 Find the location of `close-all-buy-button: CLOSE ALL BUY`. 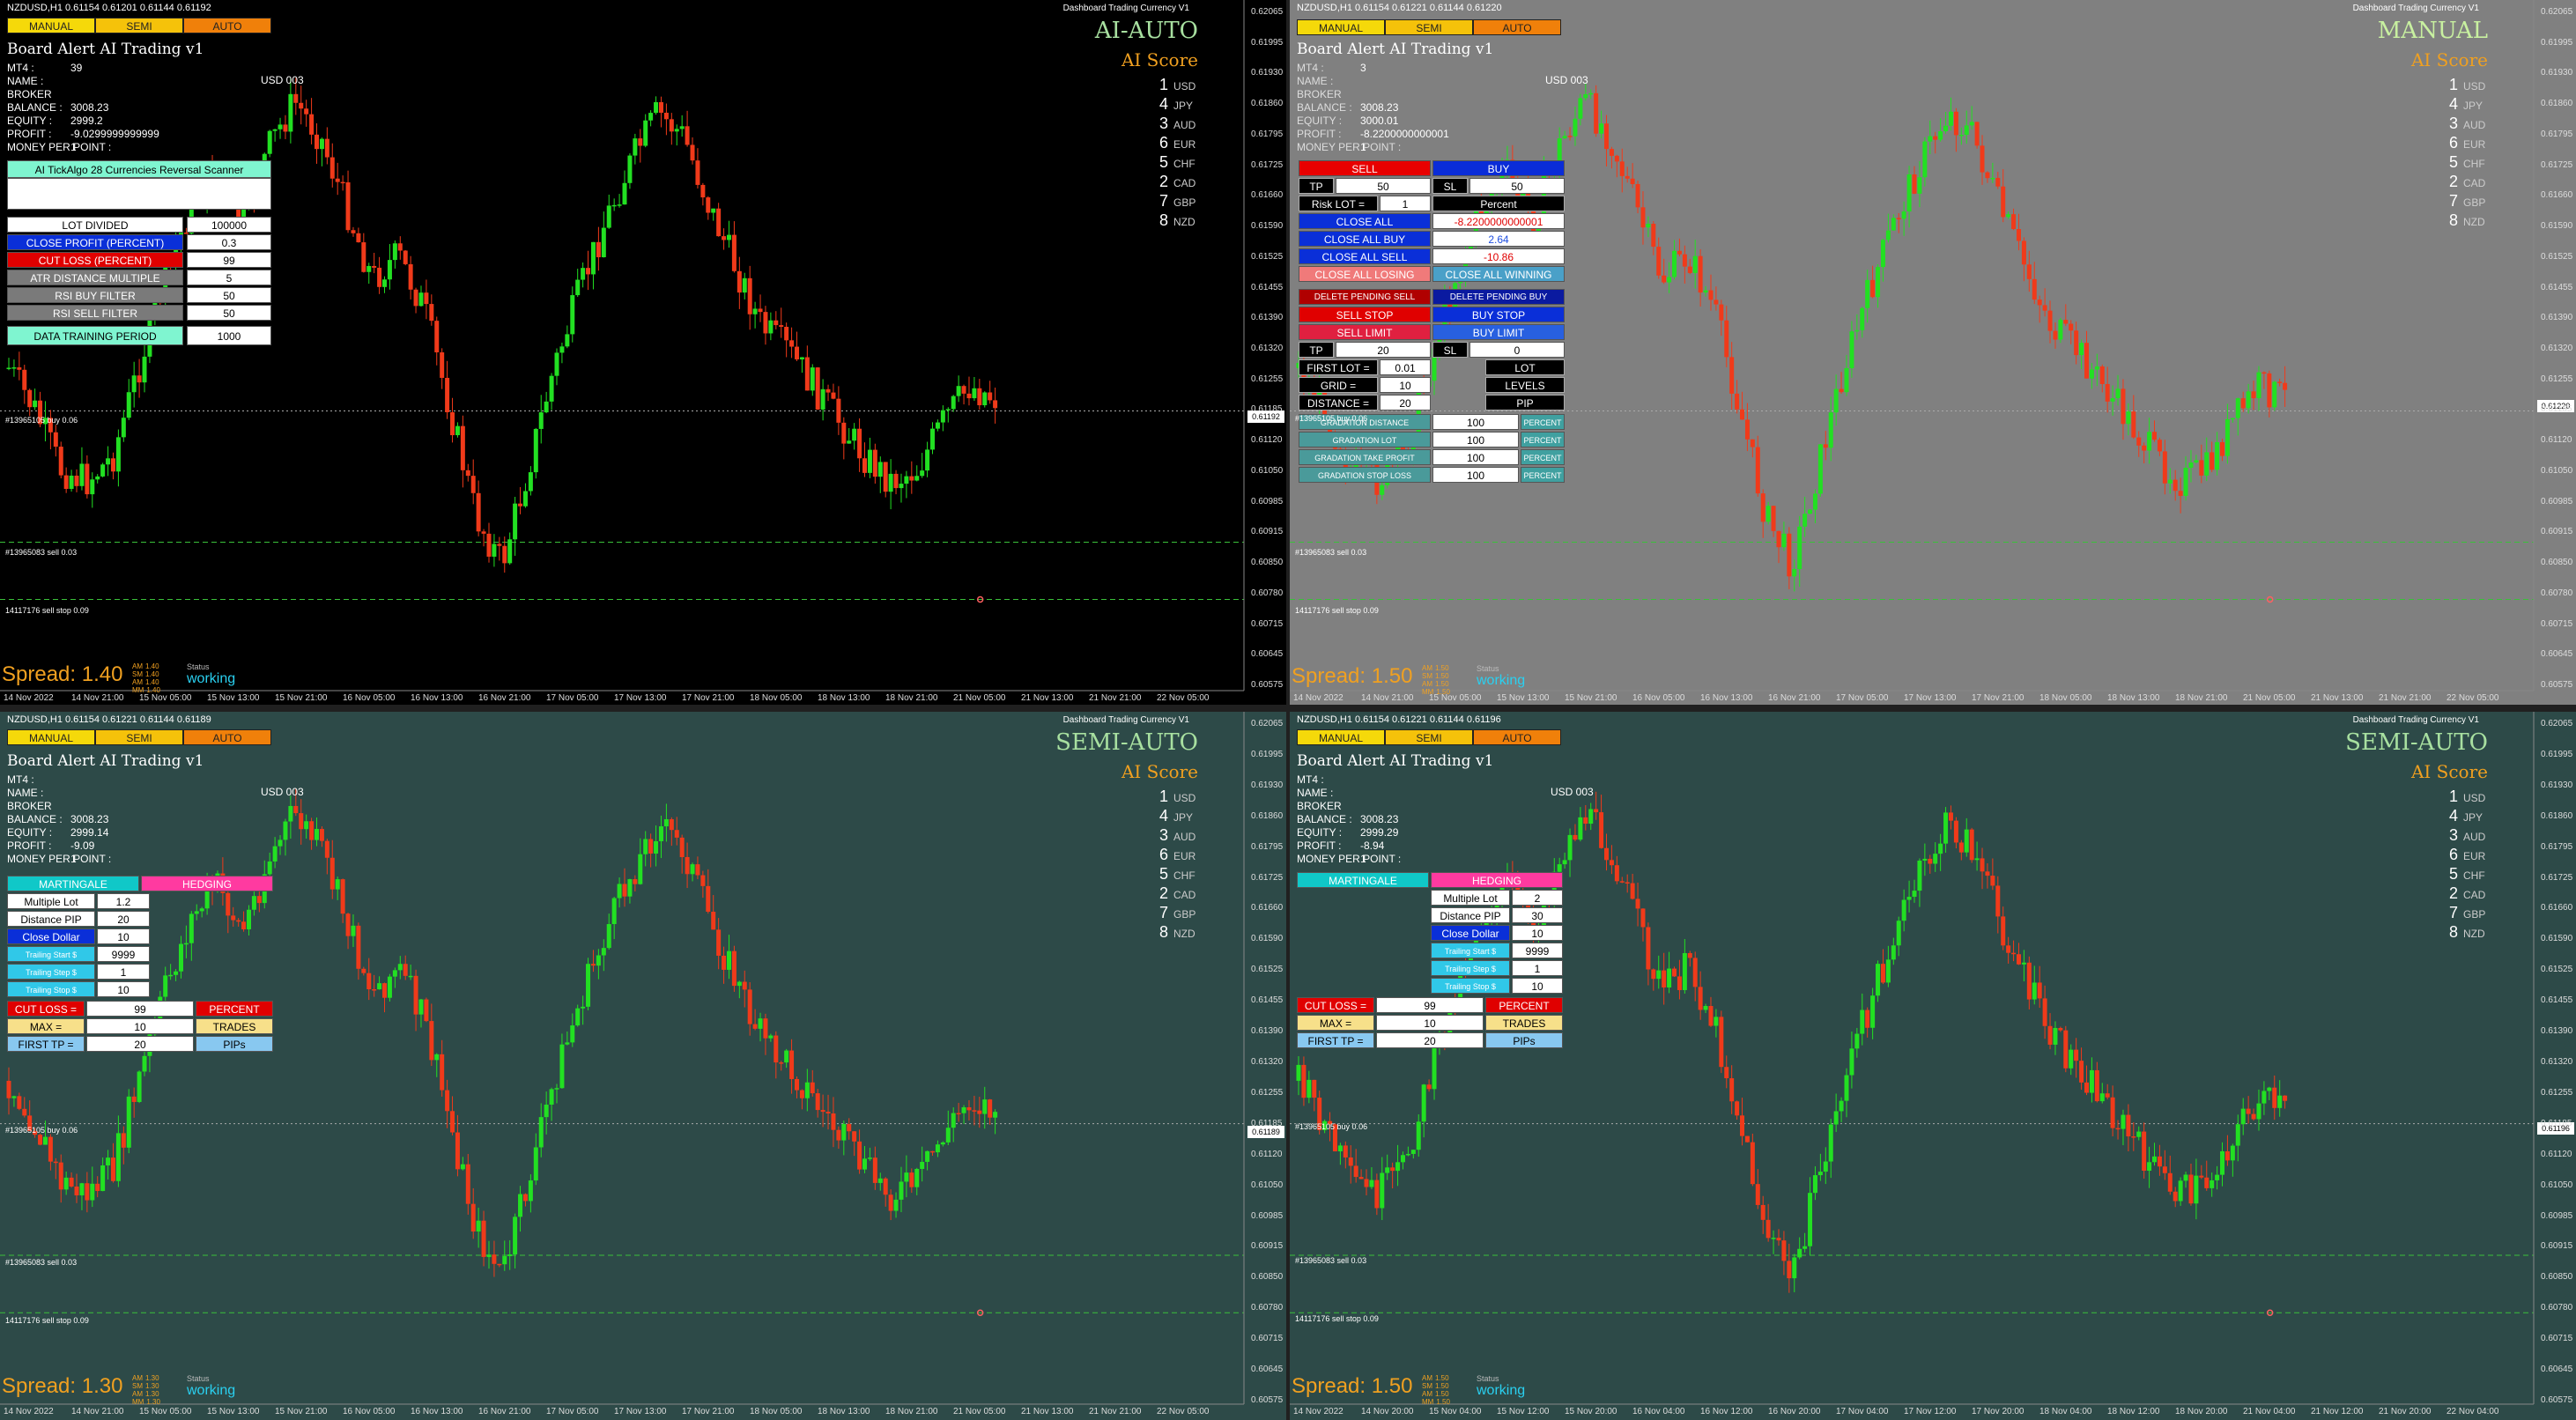

close-all-buy-button: CLOSE ALL BUY is located at coordinates (1365, 239).